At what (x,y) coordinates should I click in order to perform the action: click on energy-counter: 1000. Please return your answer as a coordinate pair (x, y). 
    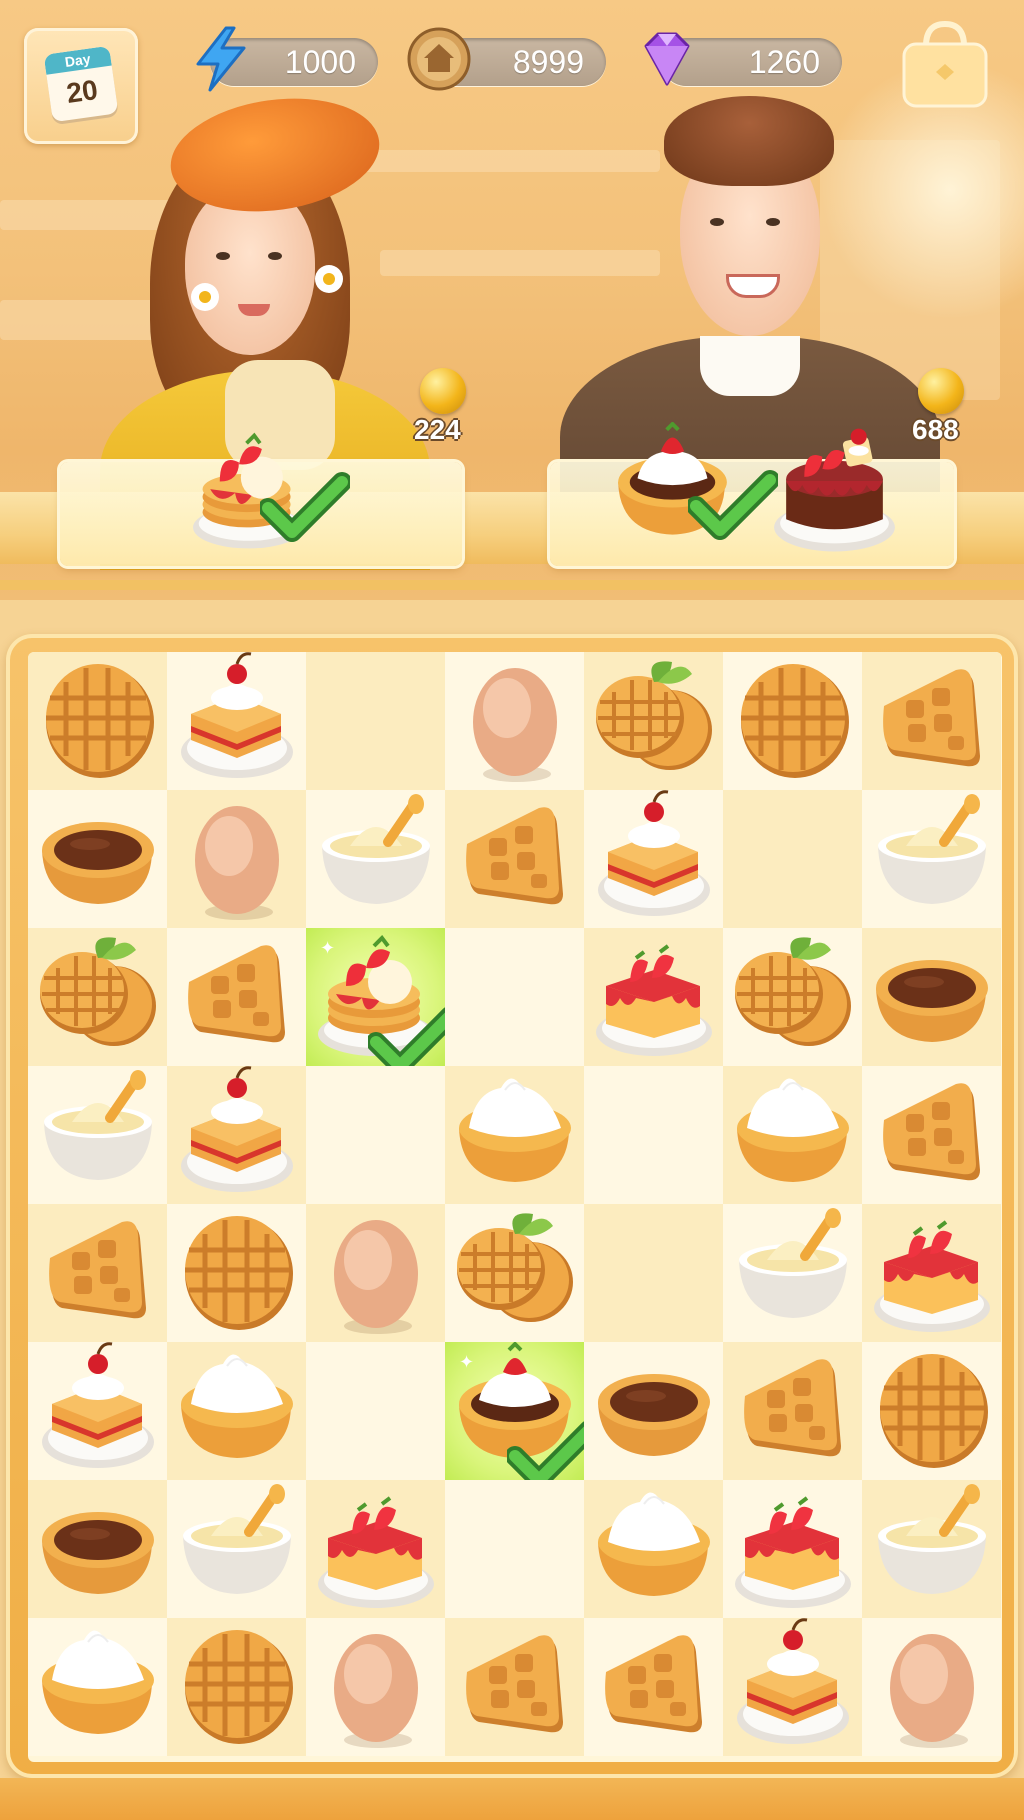
    Looking at the image, I should click on (287, 59).